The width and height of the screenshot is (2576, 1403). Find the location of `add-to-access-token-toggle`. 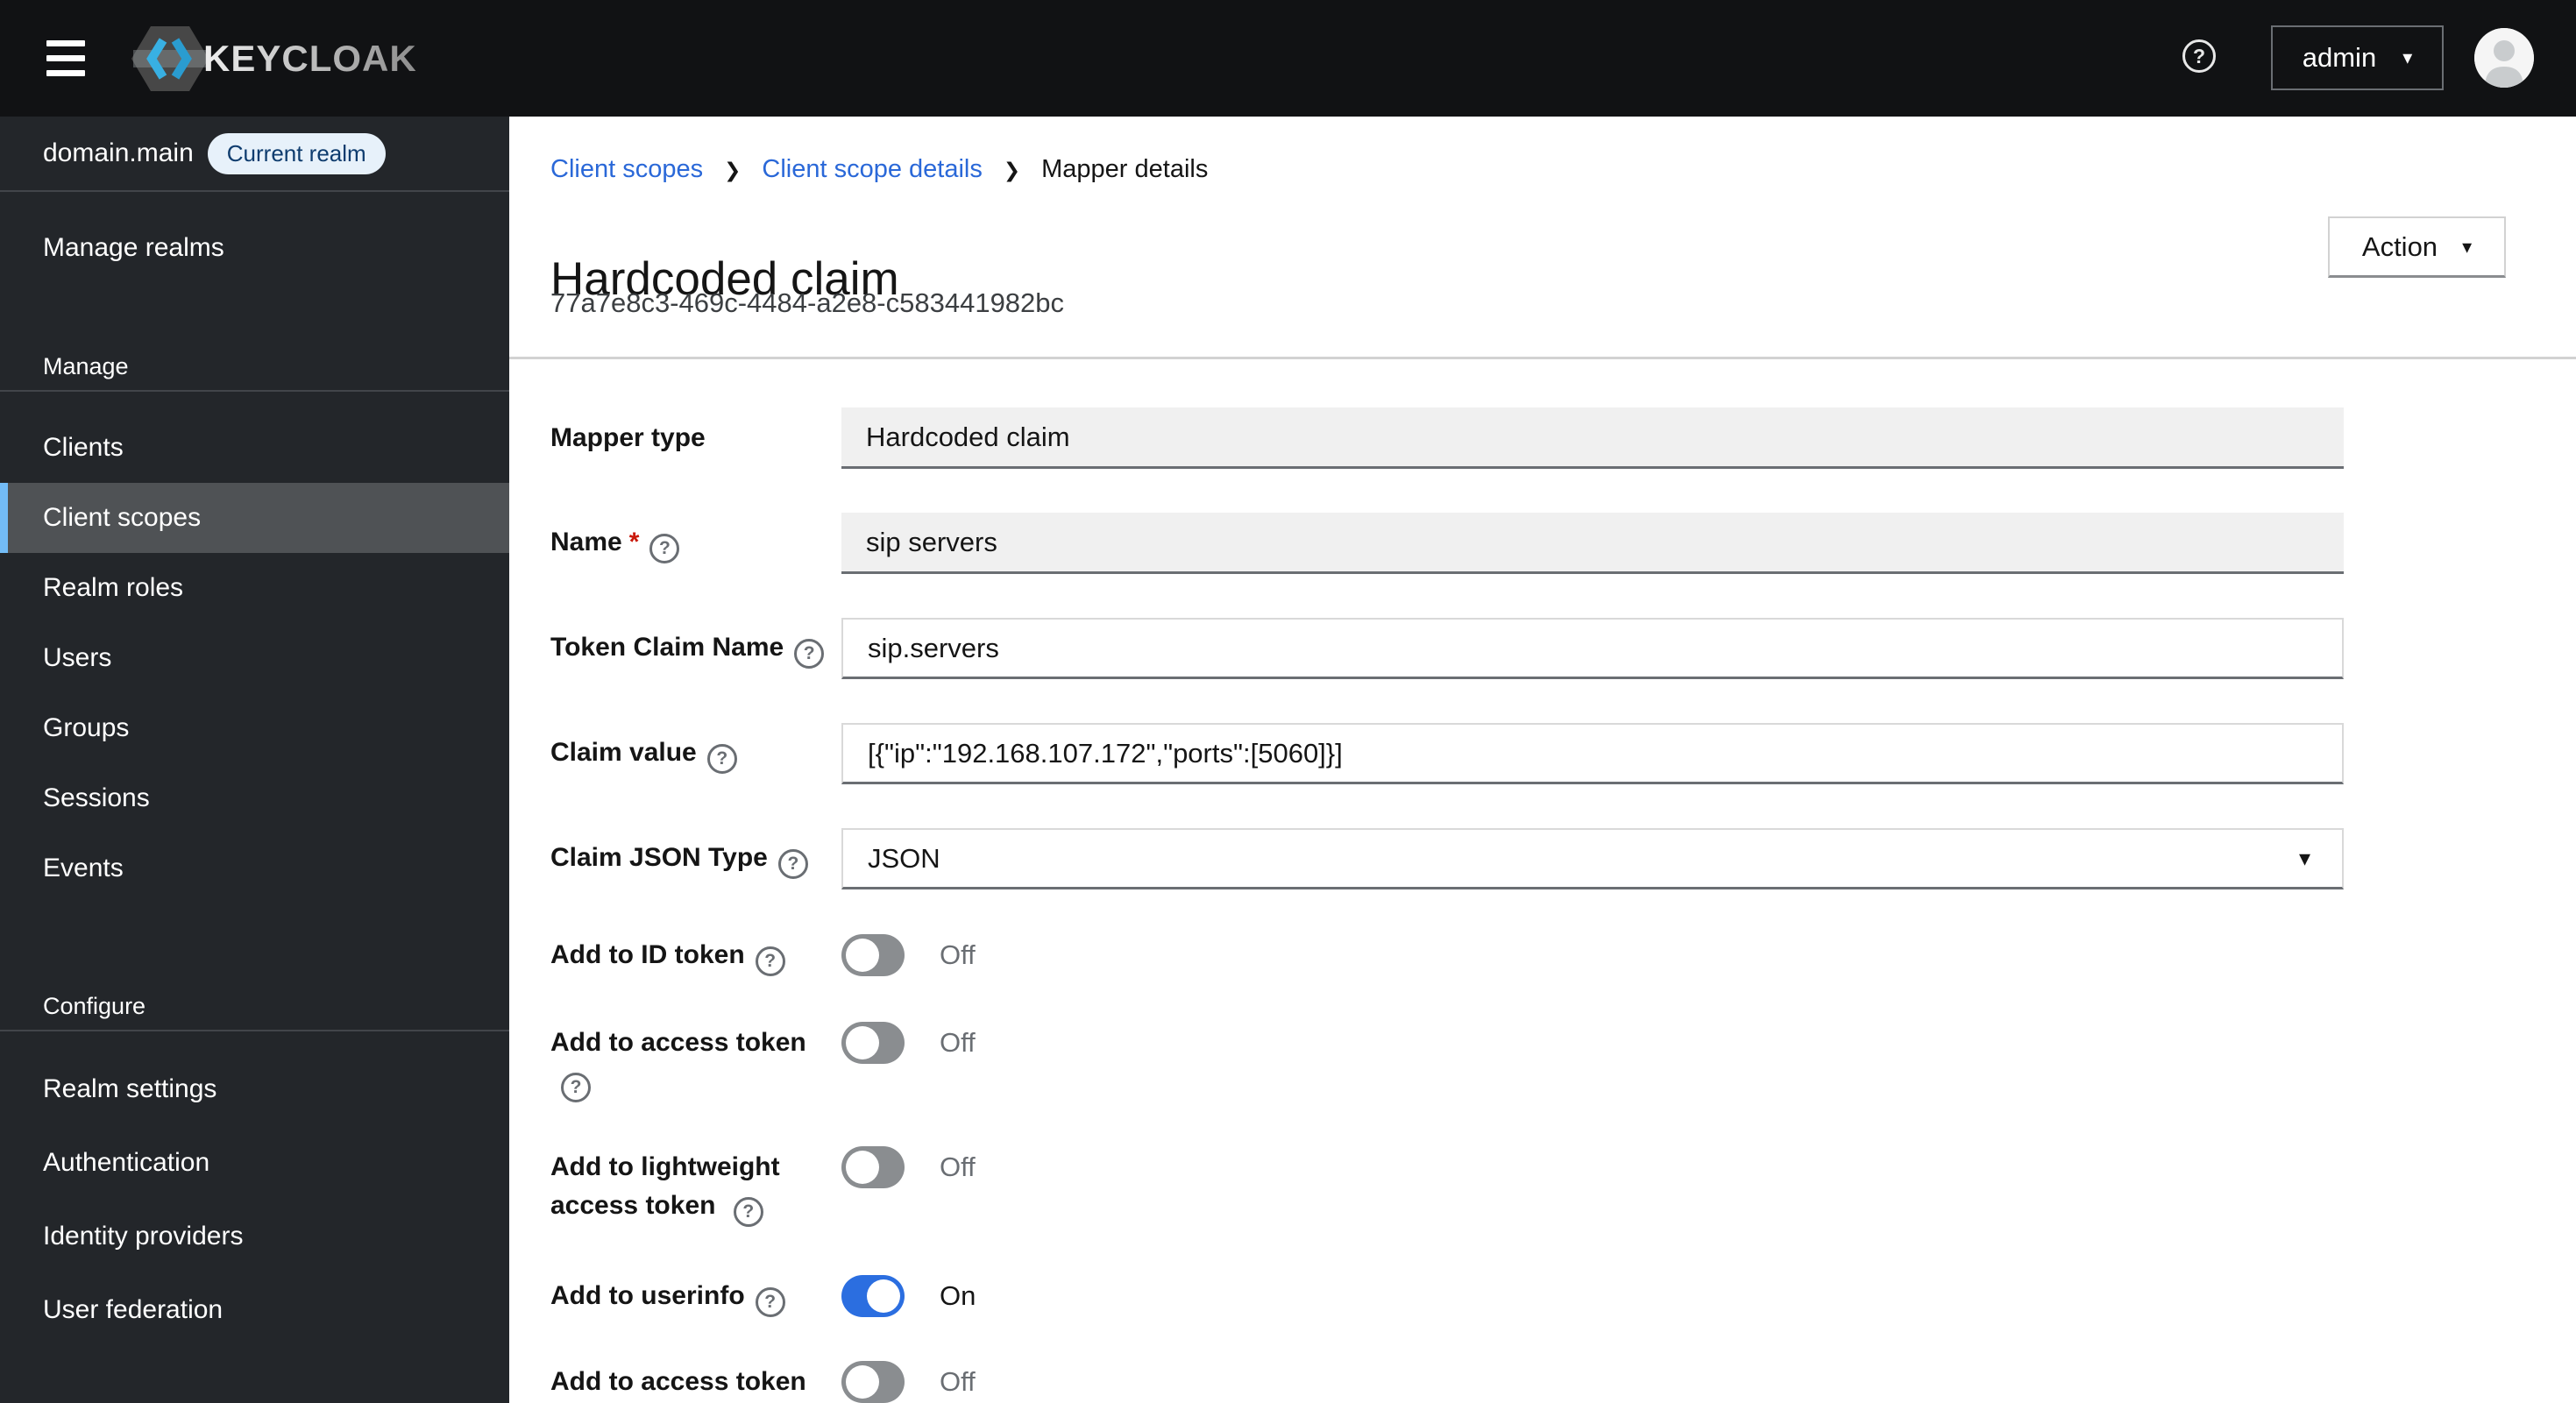

add-to-access-token-toggle is located at coordinates (873, 1043).